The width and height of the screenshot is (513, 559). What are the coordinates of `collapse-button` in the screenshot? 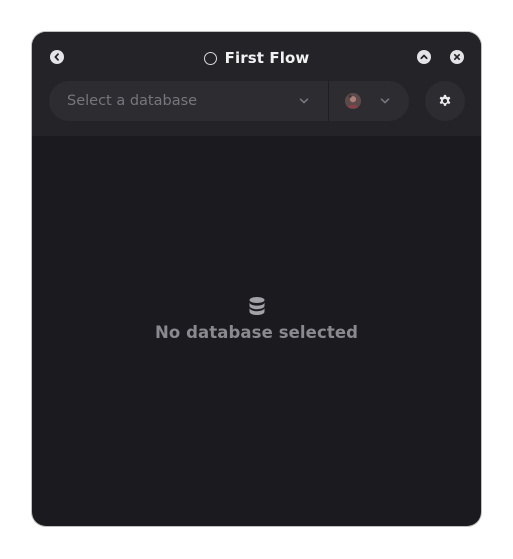 It's located at (424, 57).